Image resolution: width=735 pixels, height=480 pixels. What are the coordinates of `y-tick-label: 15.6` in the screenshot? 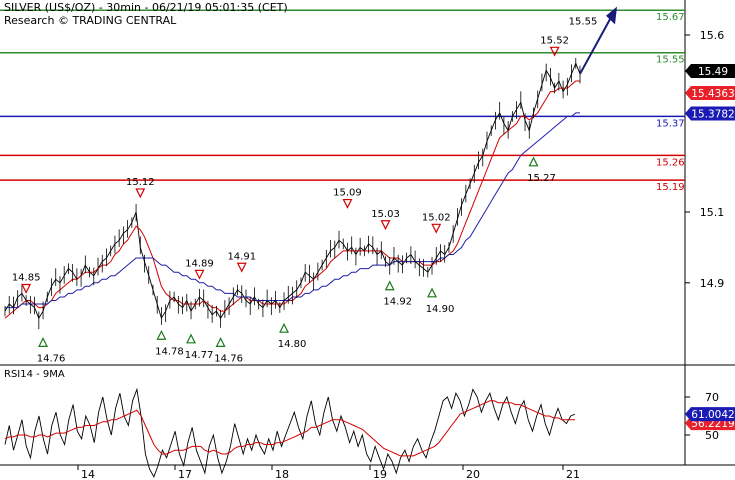 It's located at (712, 35).